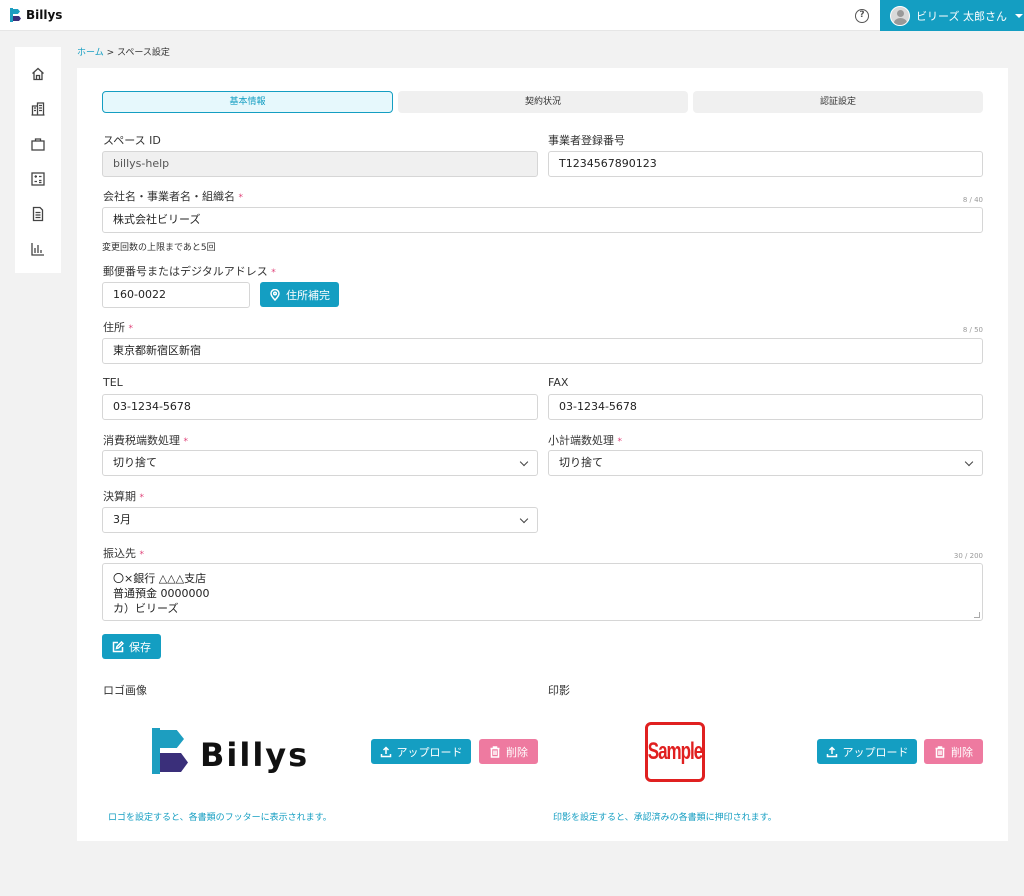 The height and width of the screenshot is (896, 1024). I want to click on company-name-input: 株式会社ビリーズ, so click(542, 220).